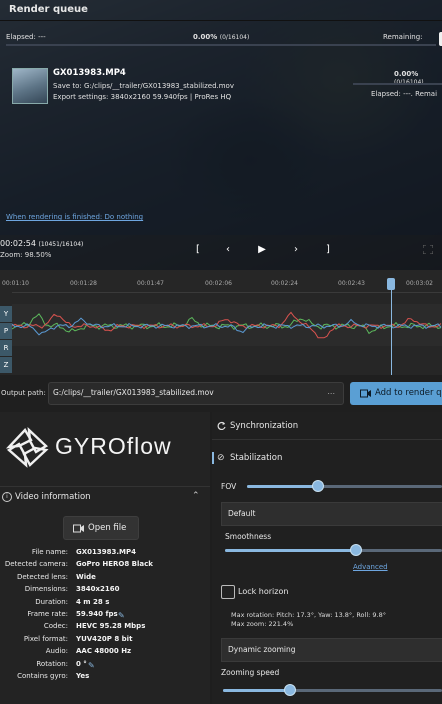 Image resolution: width=442 pixels, height=704 pixels. Describe the element at coordinates (42, 243) in the screenshot. I see `timecode: 00:02:54 (10451/16104)` at that location.